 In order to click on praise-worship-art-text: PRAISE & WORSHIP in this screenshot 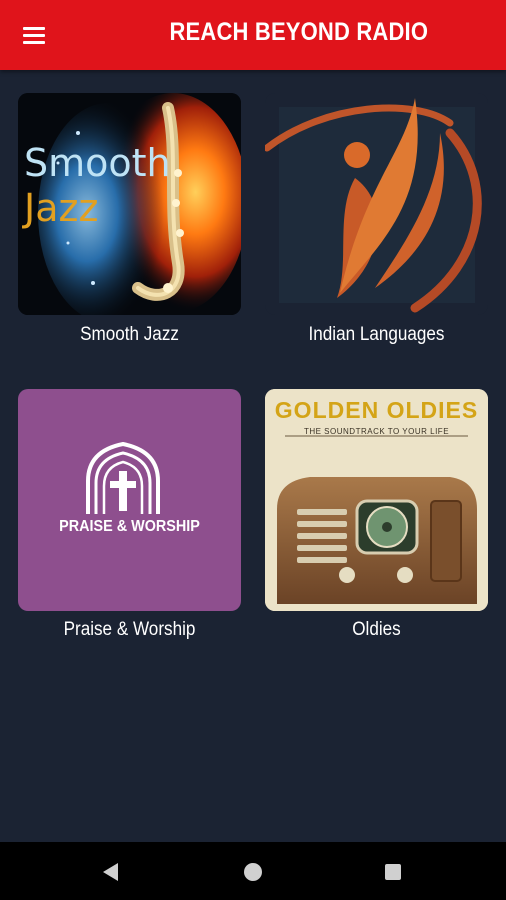, I will do `click(129, 526)`.